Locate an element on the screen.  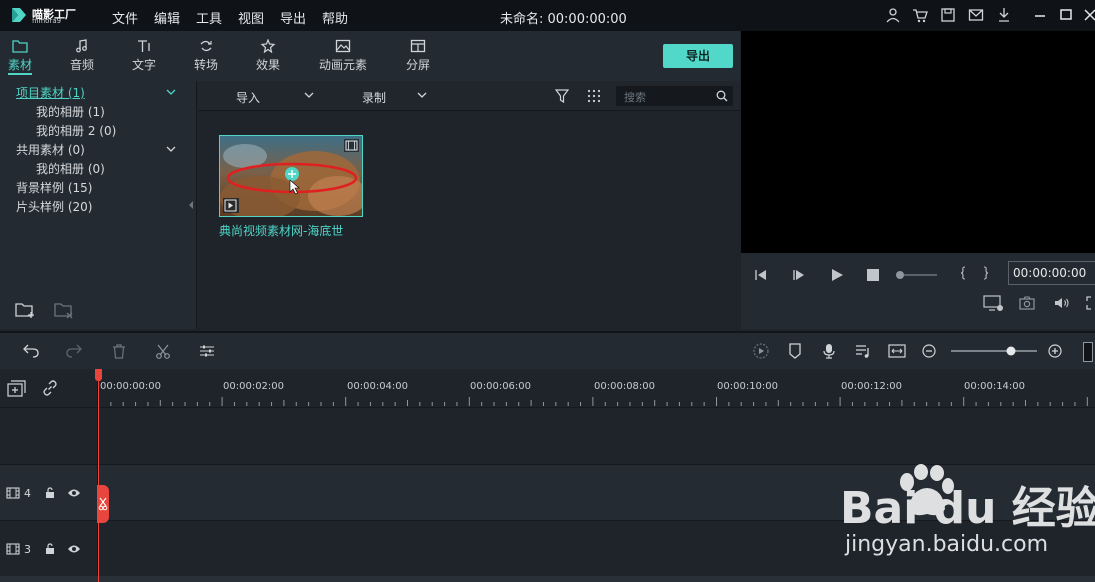
preview-window is located at coordinates (918, 142).